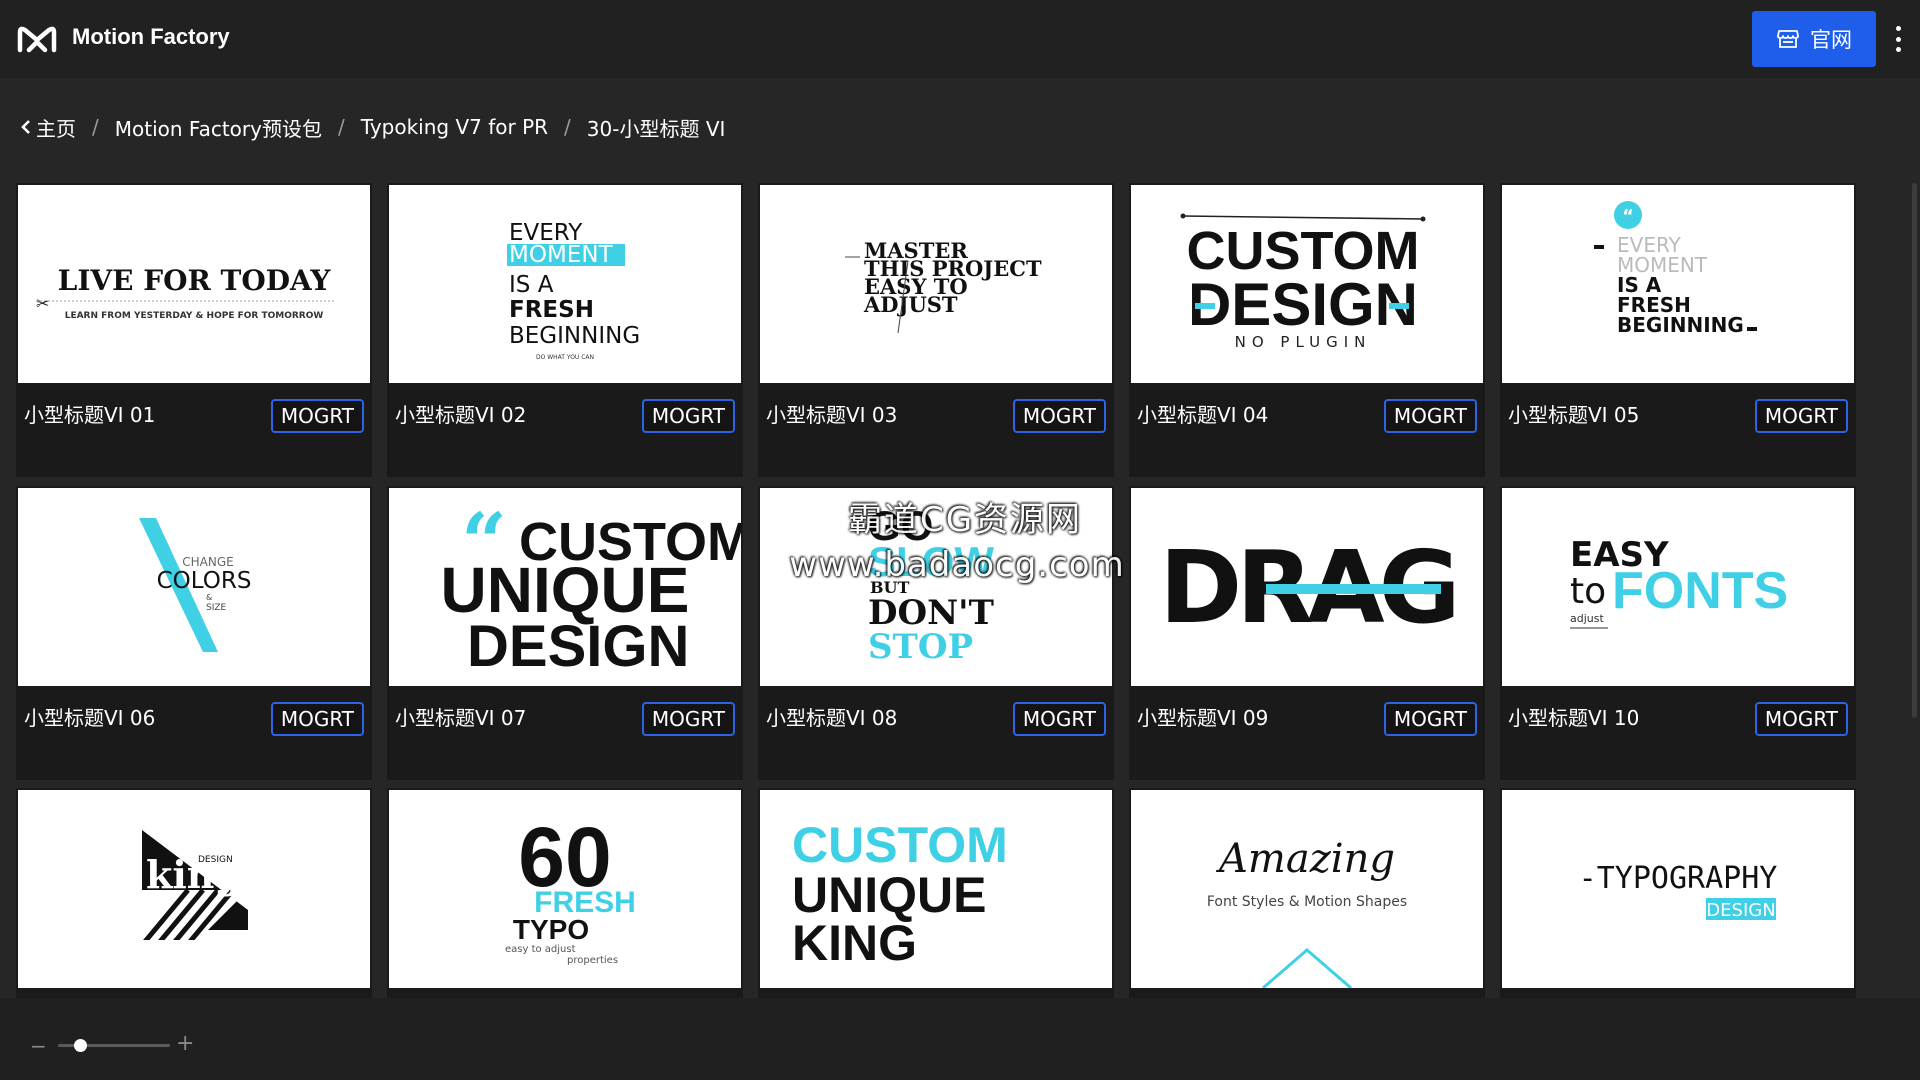 This screenshot has height=1080, width=1920. I want to click on thumb-line: Font Styles & Motion Shapes, so click(1307, 902).